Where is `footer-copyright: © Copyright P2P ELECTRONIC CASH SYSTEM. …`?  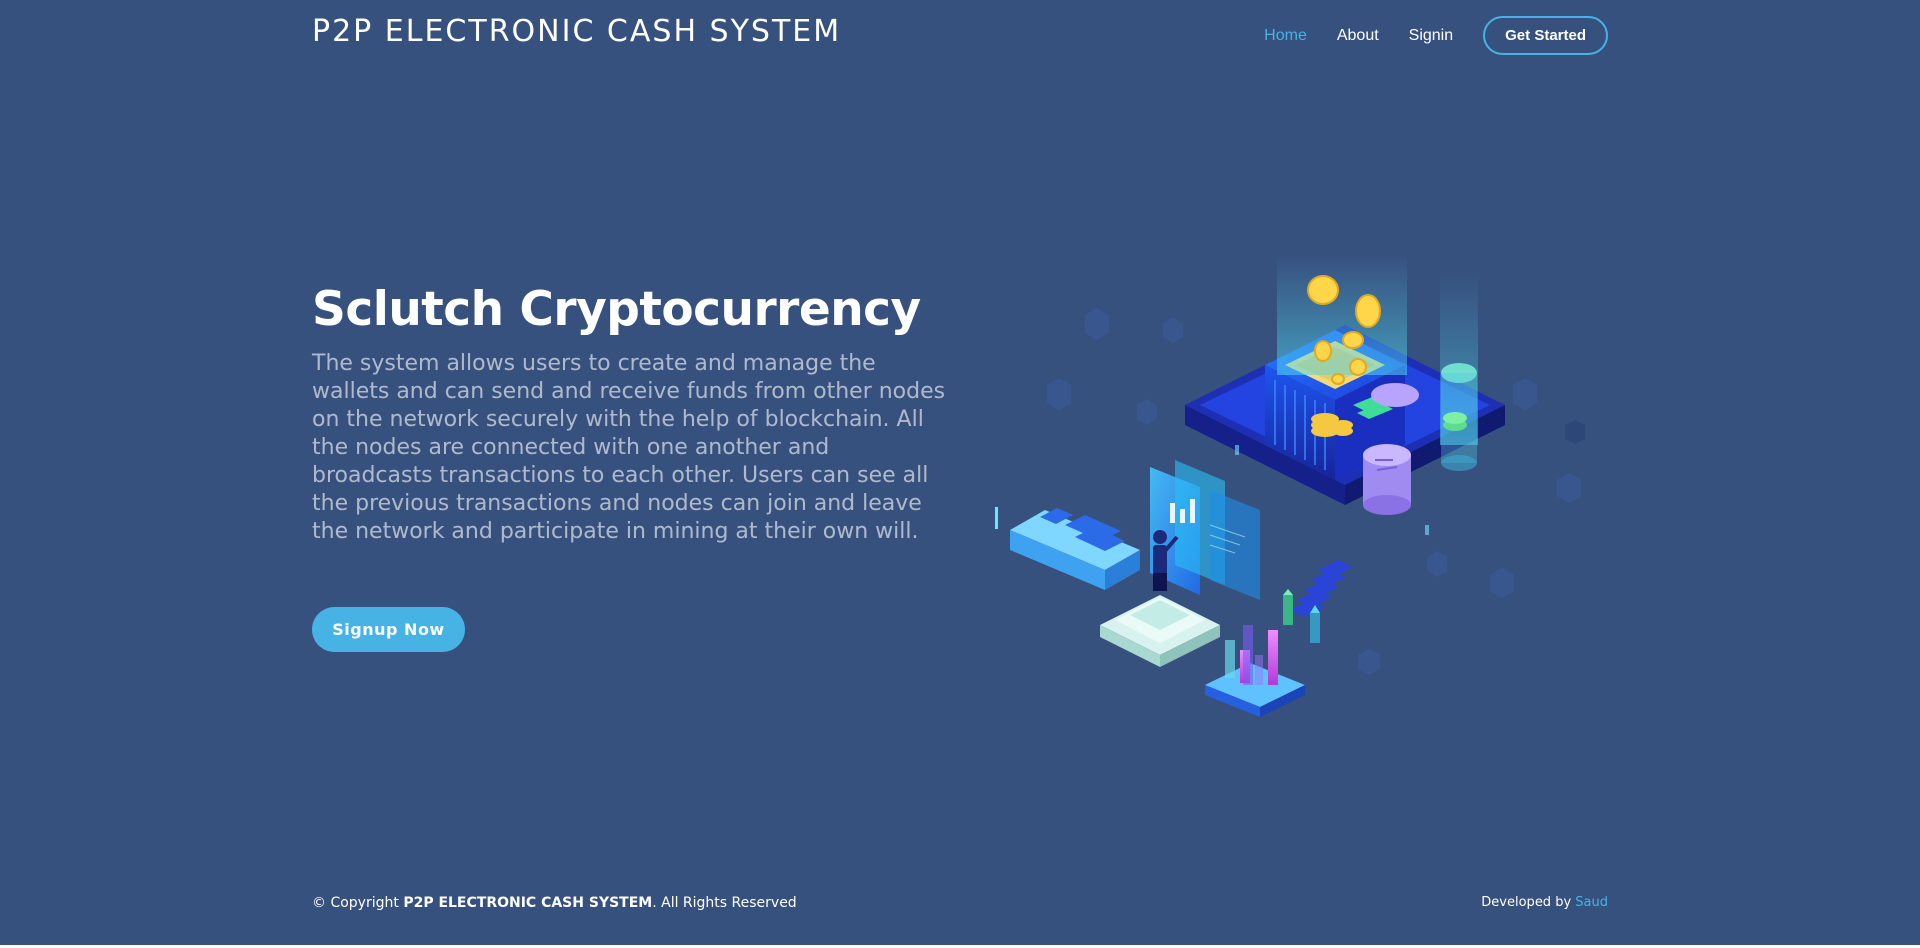
footer-copyright: © Copyright P2P ELECTRONIC CASH SYSTEM. … is located at coordinates (554, 903).